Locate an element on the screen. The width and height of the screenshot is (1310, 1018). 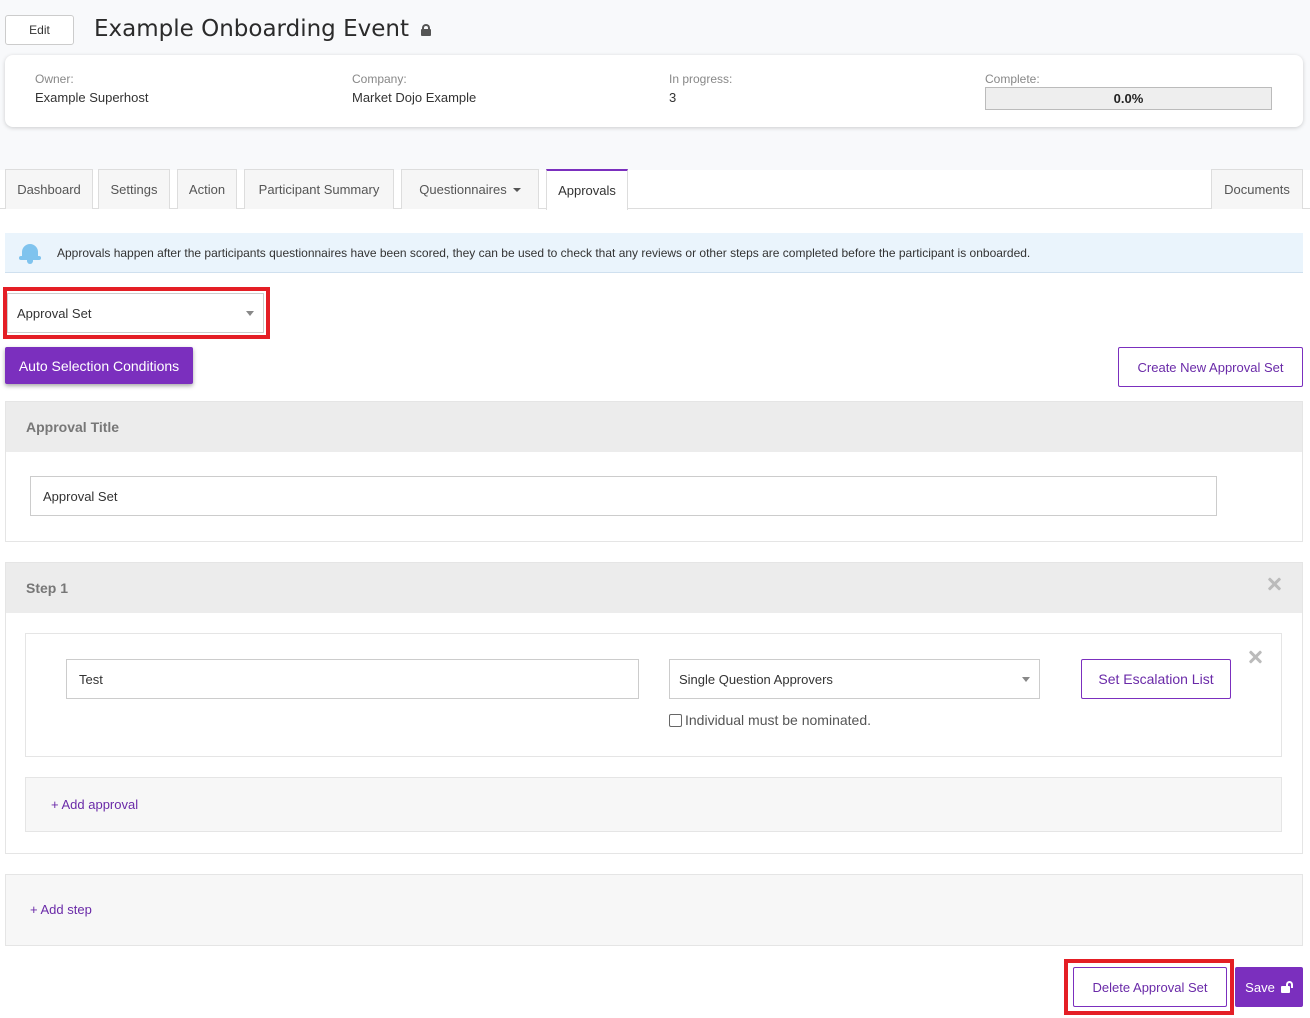
save-button: Save is located at coordinates (1269, 987).